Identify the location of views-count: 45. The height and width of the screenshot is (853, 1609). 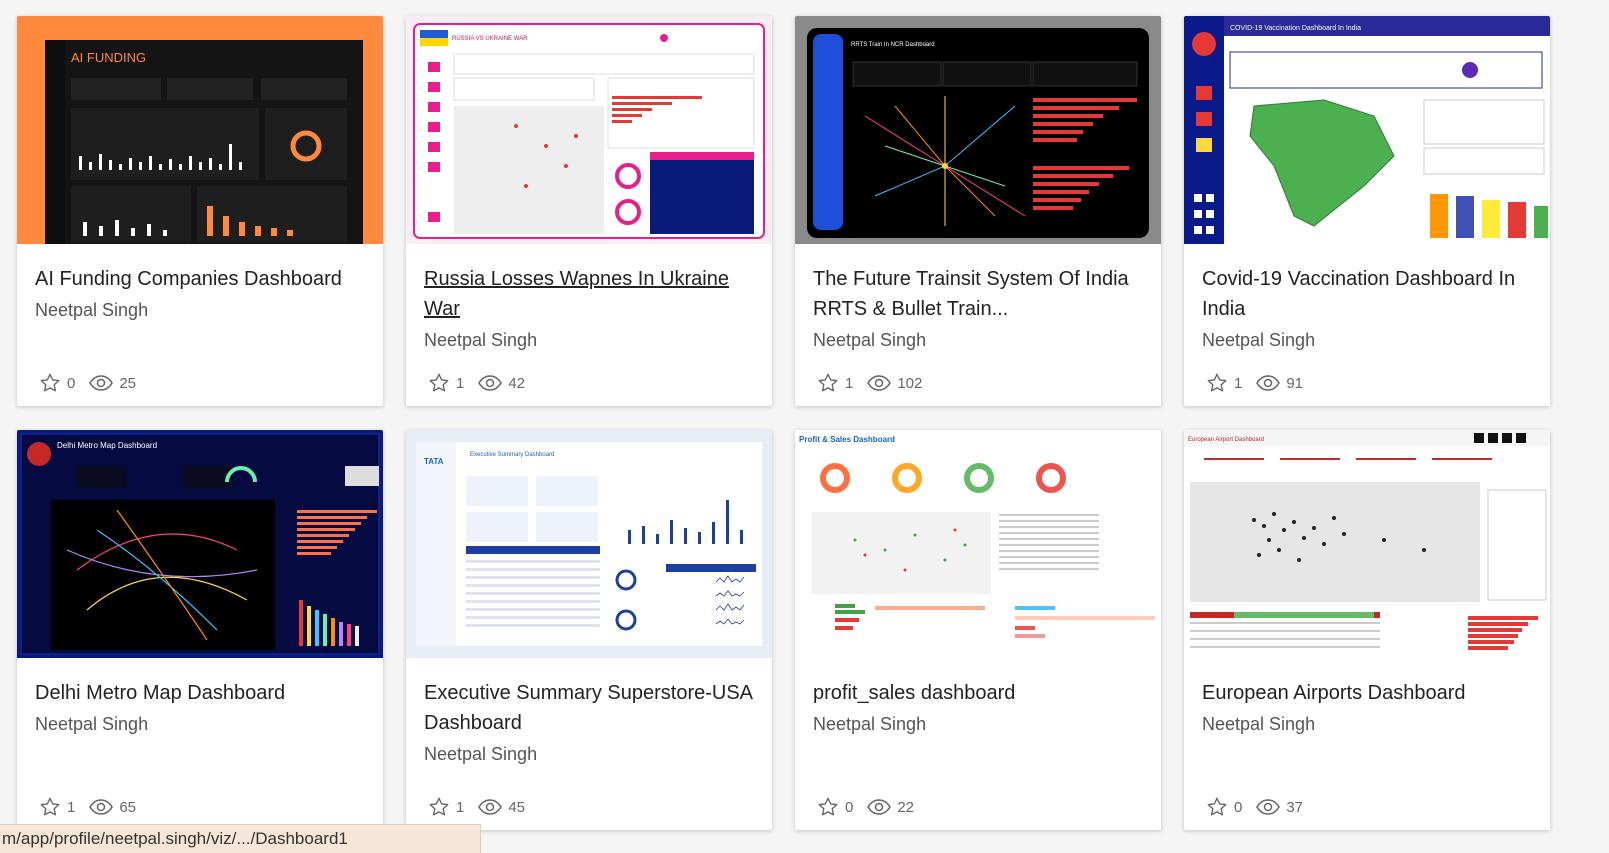
(517, 807).